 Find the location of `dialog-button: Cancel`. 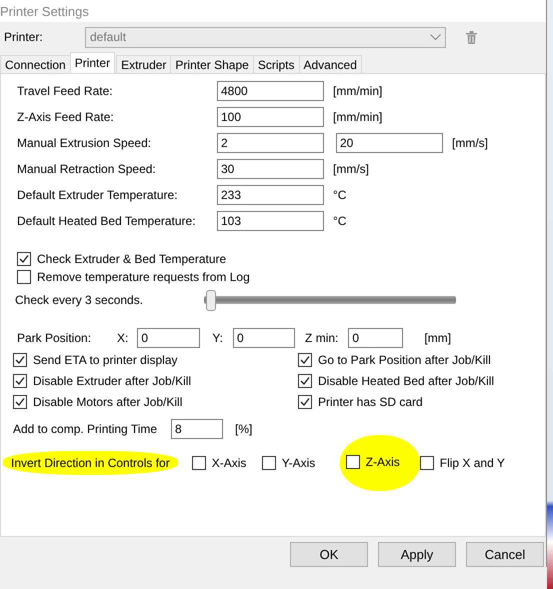

dialog-button: Cancel is located at coordinates (505, 554).